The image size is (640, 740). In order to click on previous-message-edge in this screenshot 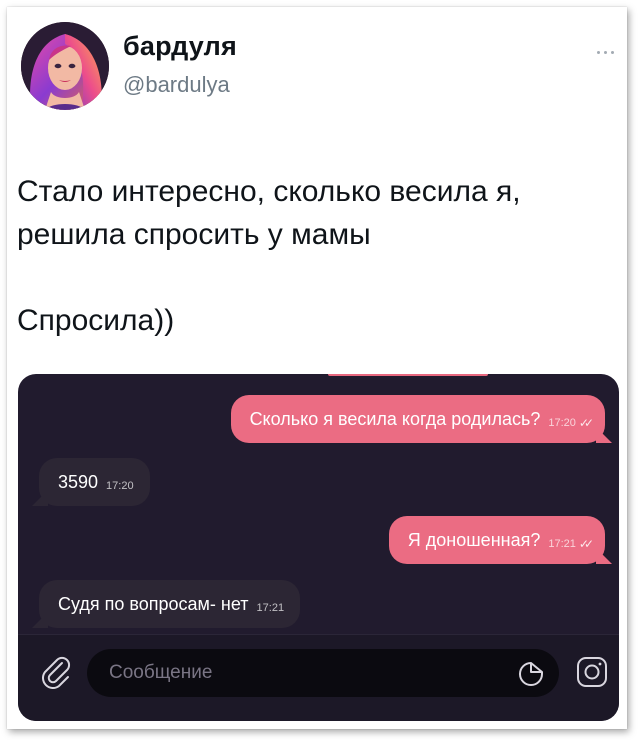, I will do `click(408, 375)`.